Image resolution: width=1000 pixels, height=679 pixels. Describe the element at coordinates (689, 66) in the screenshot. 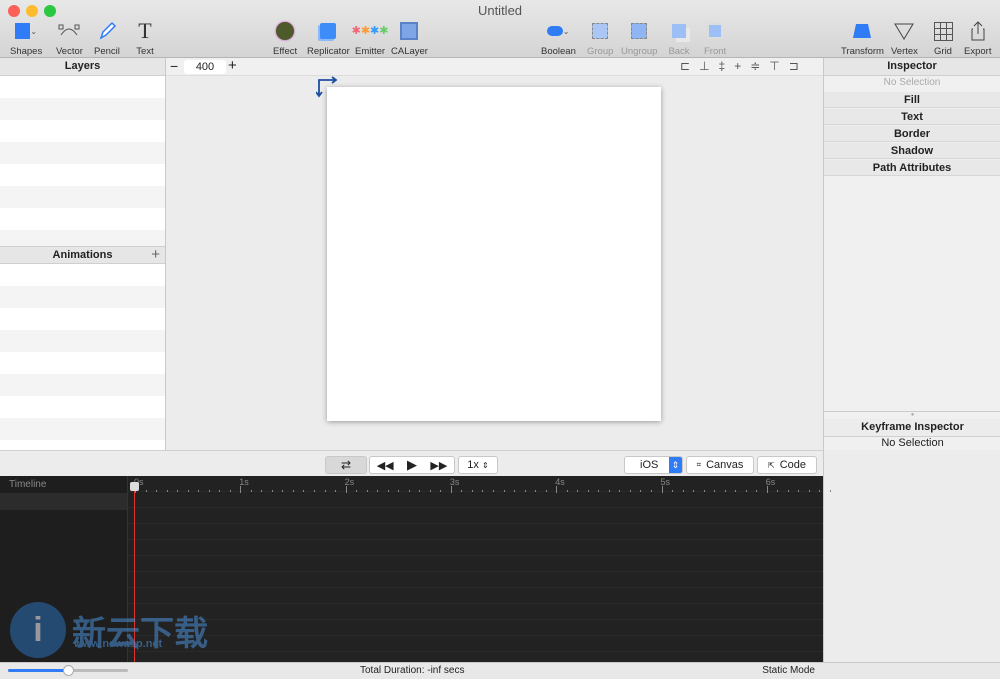

I see `align-left-icon: ⊏` at that location.